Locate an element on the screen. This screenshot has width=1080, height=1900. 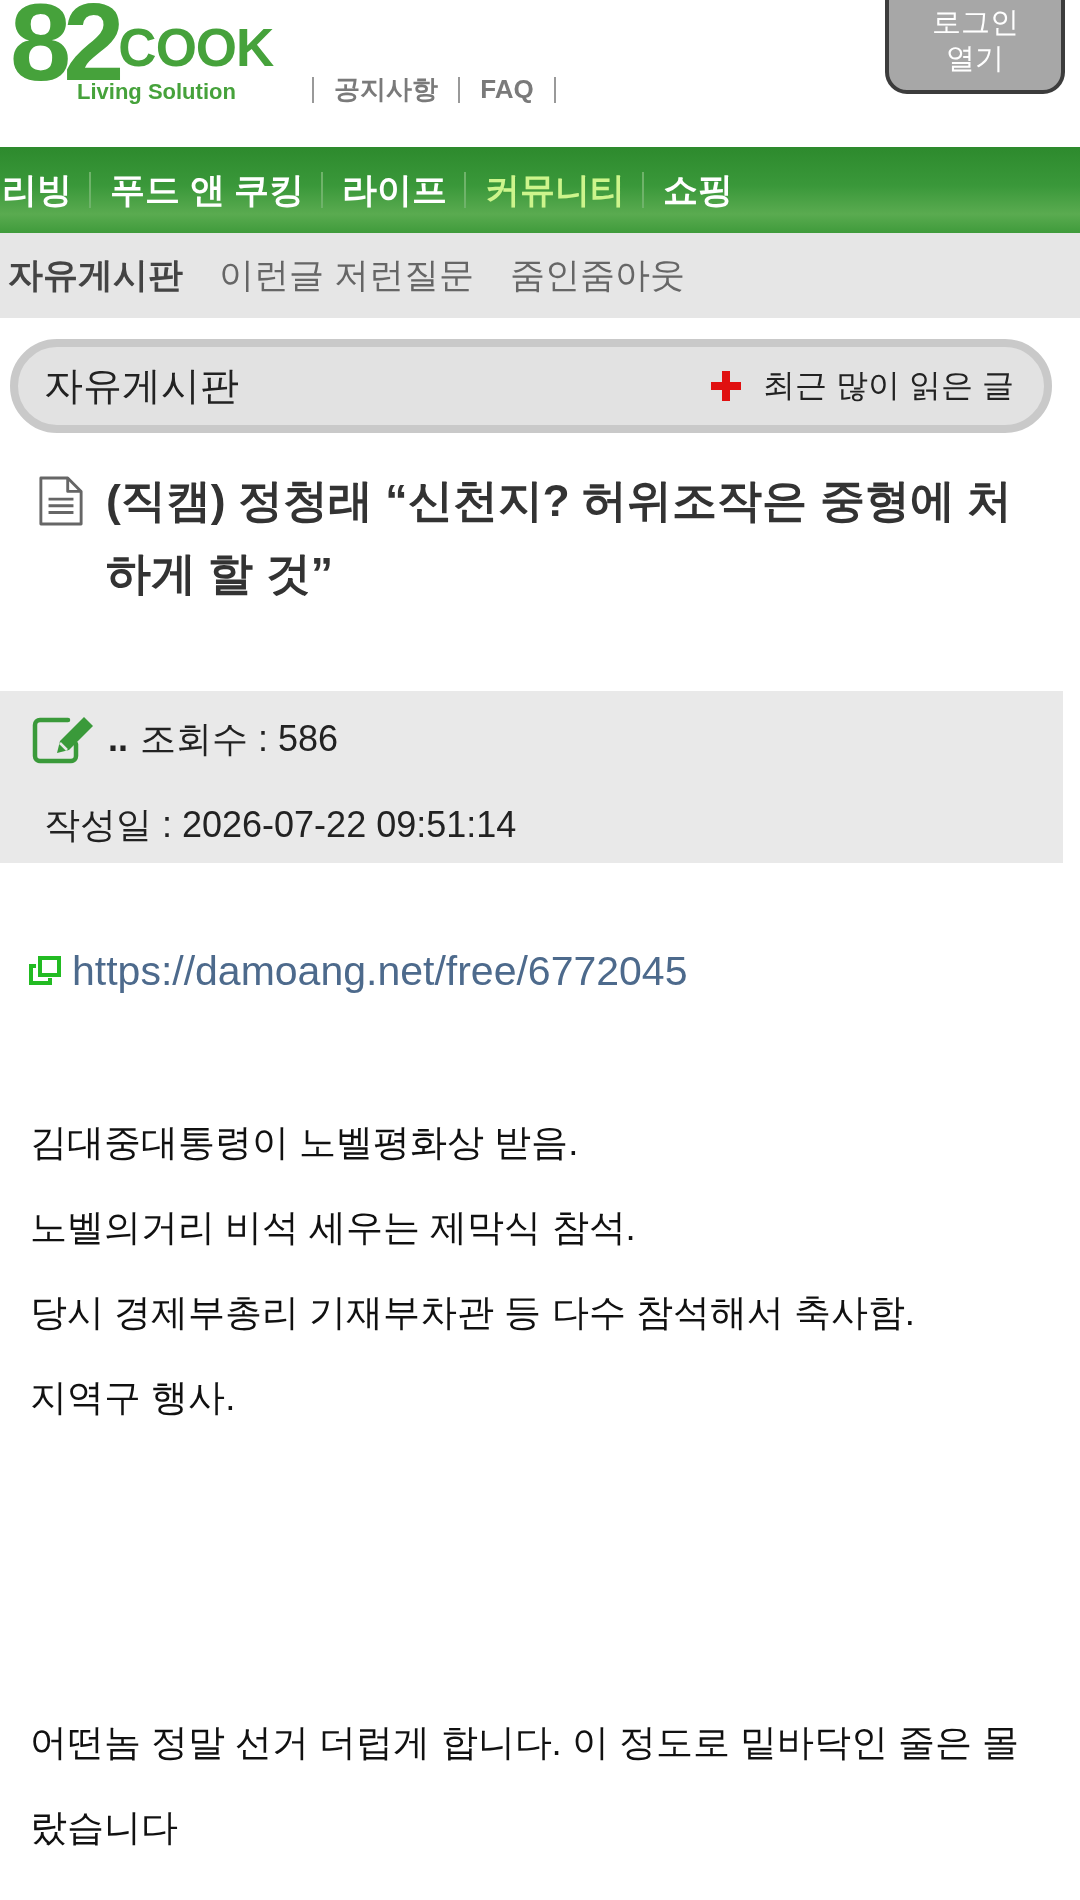
popular-posts-link: 최근 많이 읽은 글 is located at coordinates (888, 386).